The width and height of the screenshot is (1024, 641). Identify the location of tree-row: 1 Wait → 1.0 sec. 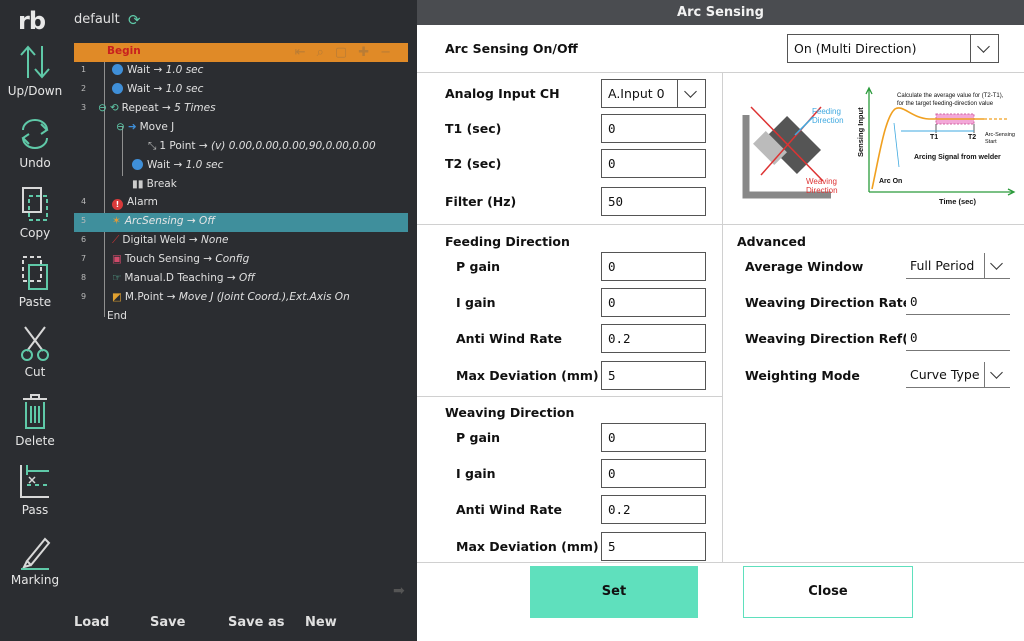
(241, 71).